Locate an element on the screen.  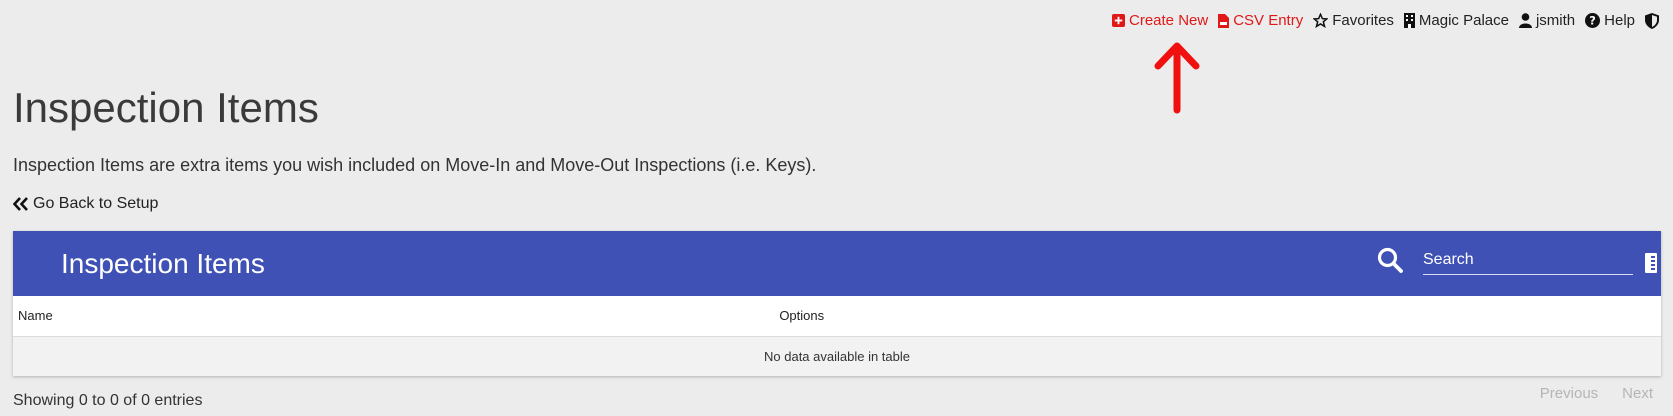
search-input is located at coordinates (1528, 260).